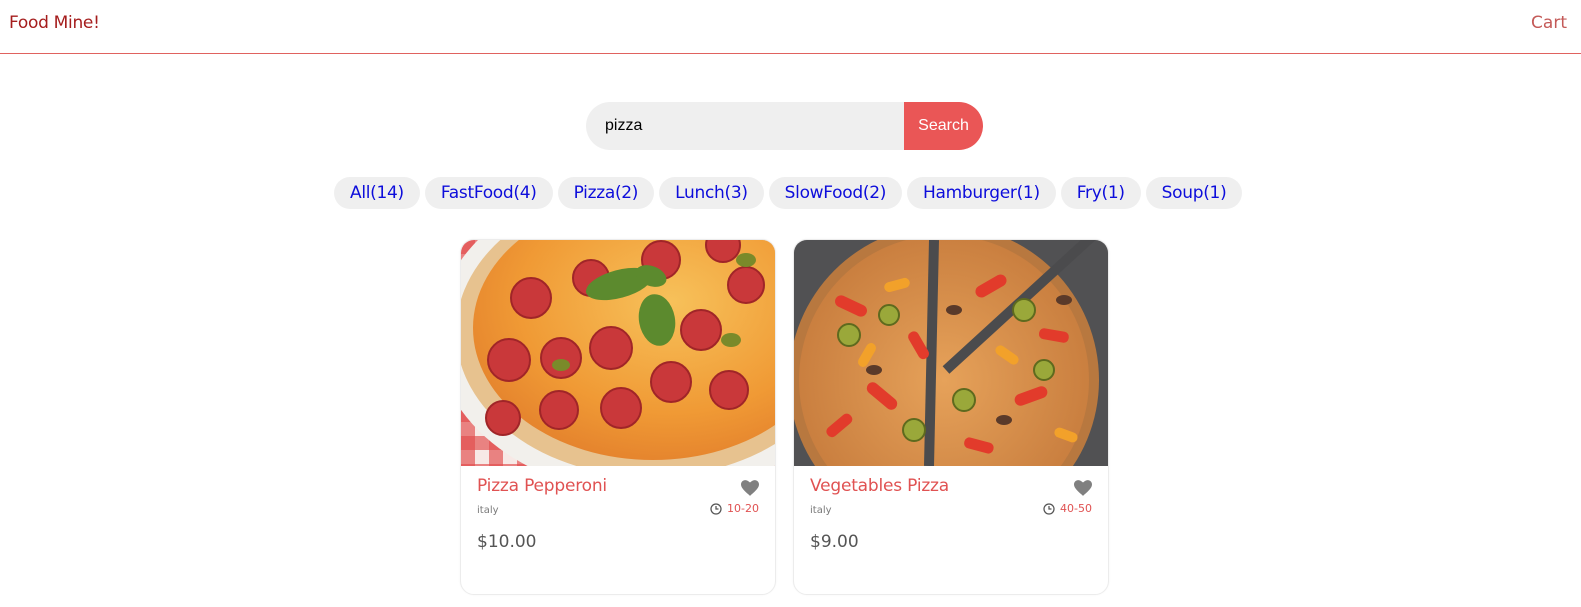 This screenshot has width=1581, height=607. What do you see at coordinates (880, 486) in the screenshot?
I see `food-name: Vegetables Pizza` at bounding box center [880, 486].